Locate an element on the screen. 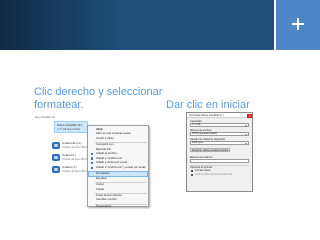  menu-item: Compartir con is located at coordinates (118, 144).